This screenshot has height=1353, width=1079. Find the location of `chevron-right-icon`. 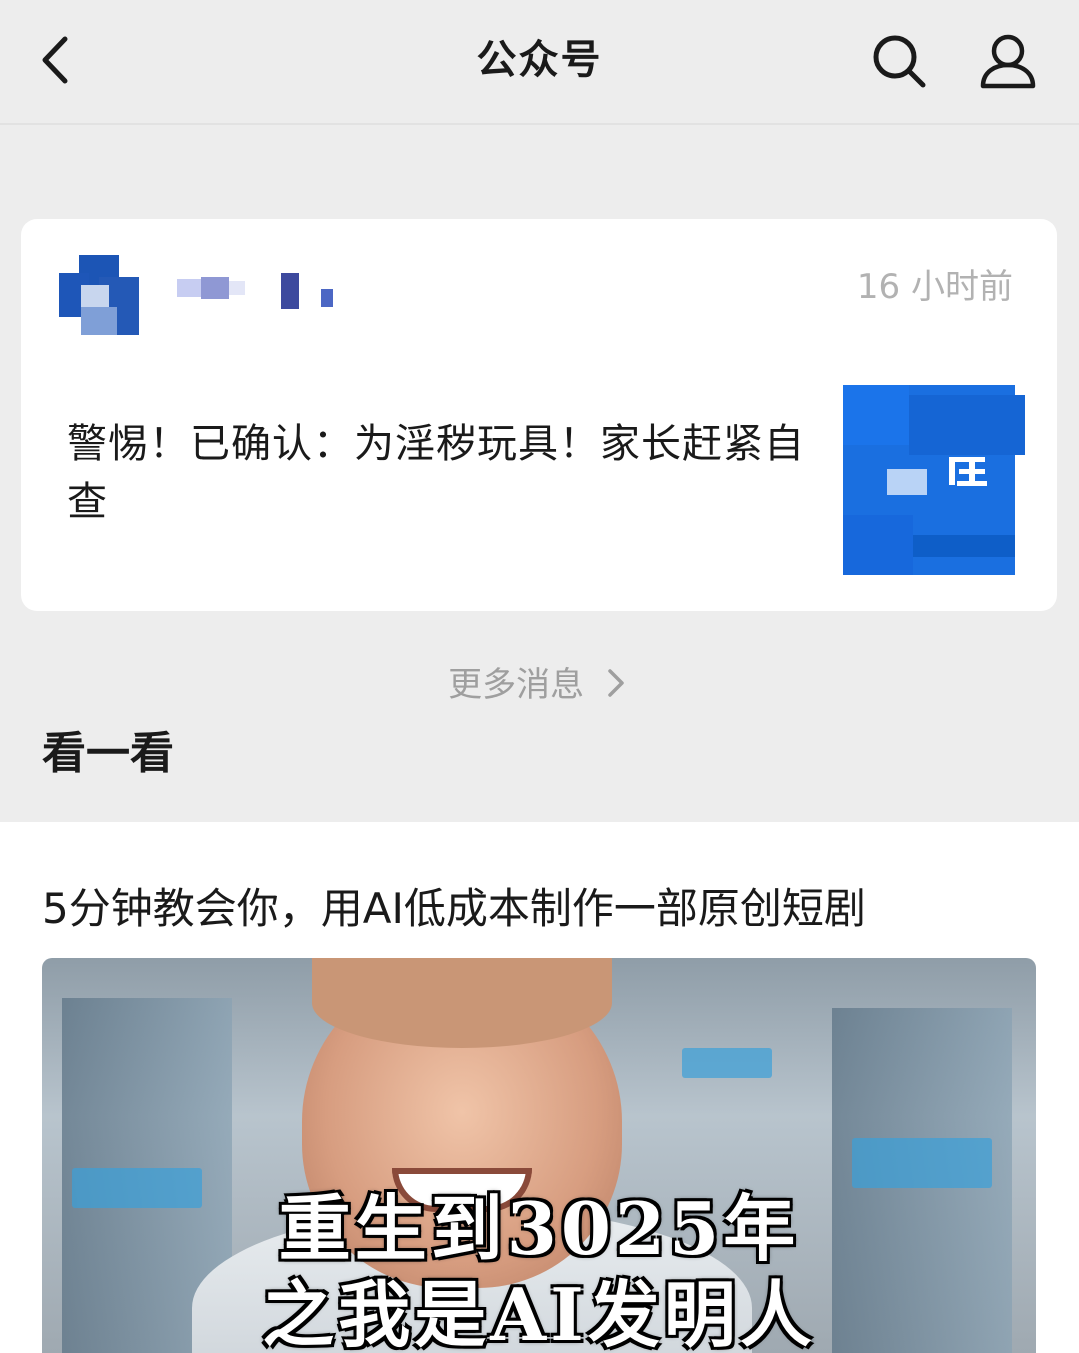

chevron-right-icon is located at coordinates (616, 683).